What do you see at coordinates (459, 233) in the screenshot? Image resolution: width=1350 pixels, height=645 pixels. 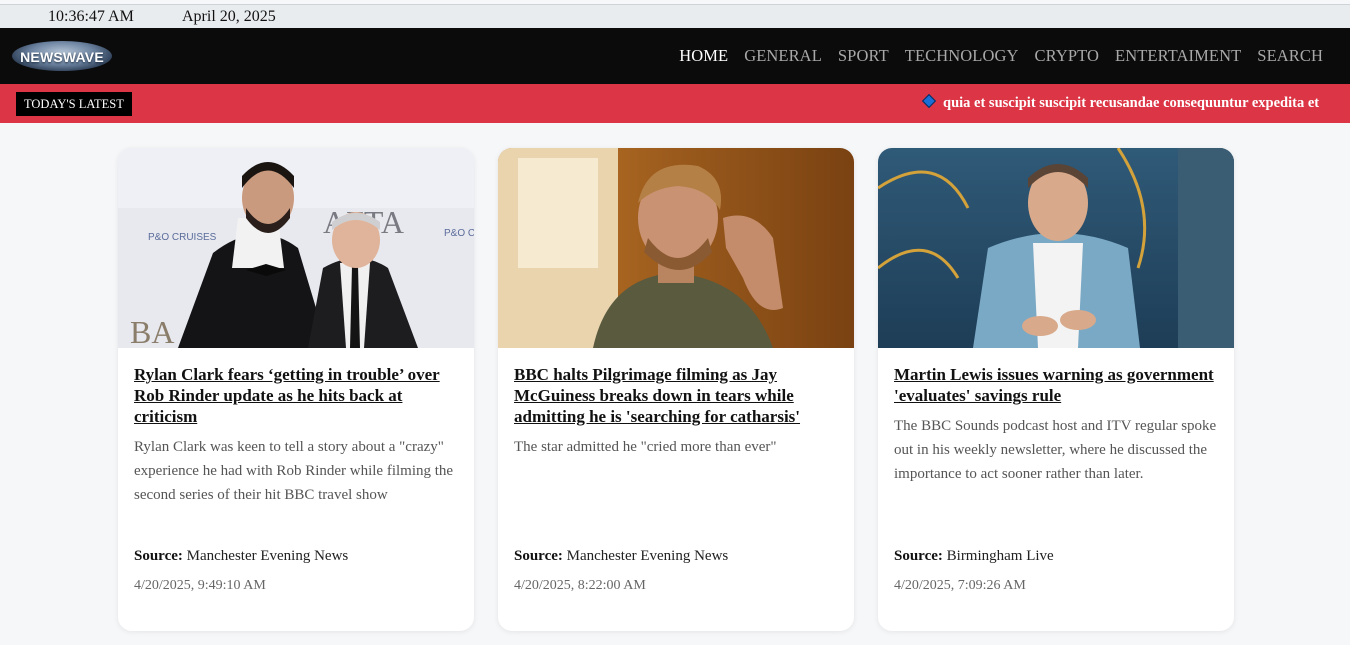 I see `svg-text: P&O C` at bounding box center [459, 233].